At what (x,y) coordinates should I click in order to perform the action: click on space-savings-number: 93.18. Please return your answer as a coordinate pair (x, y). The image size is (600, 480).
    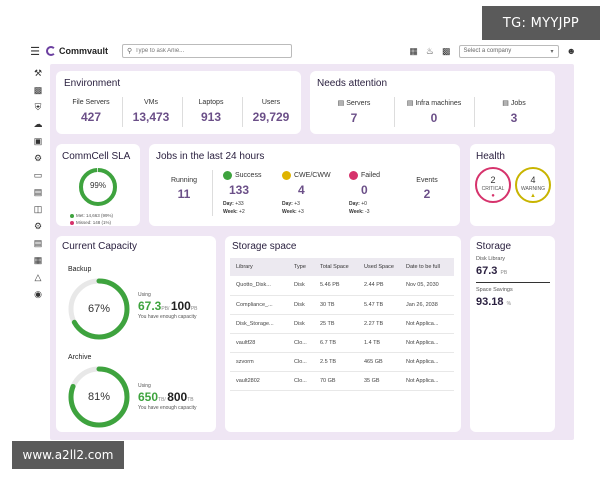
    Looking at the image, I should click on (490, 302).